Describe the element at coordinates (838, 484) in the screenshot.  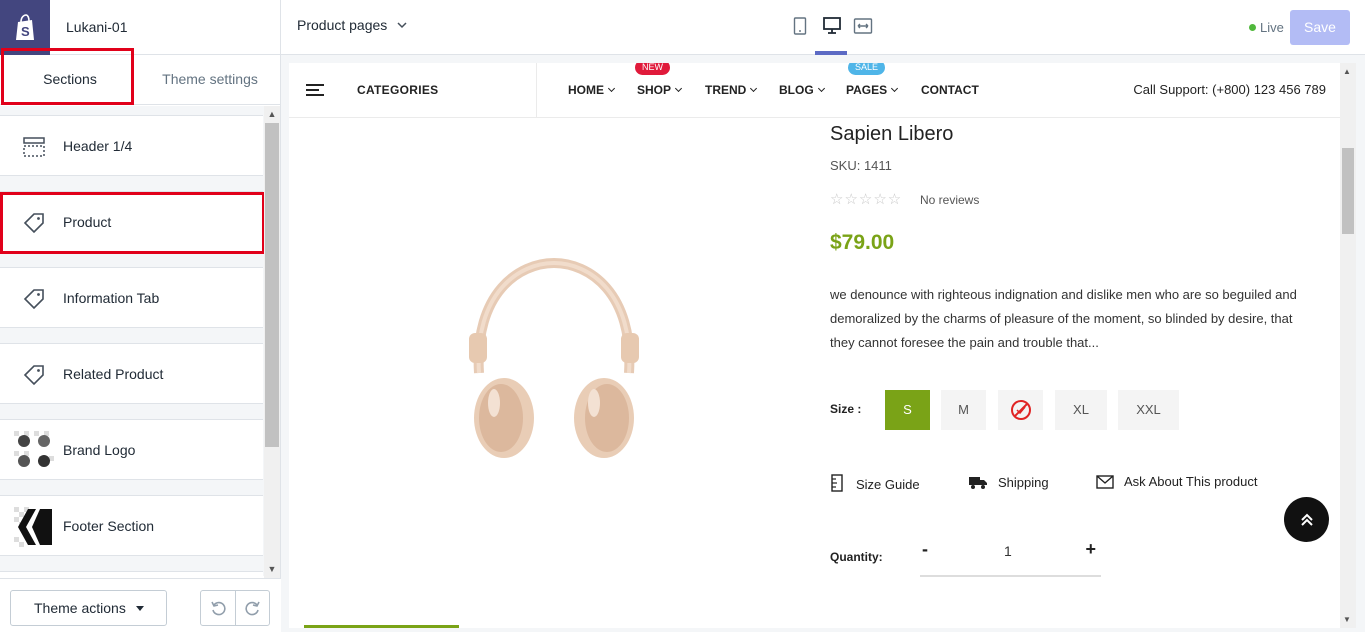
I see `ruler-icon` at that location.